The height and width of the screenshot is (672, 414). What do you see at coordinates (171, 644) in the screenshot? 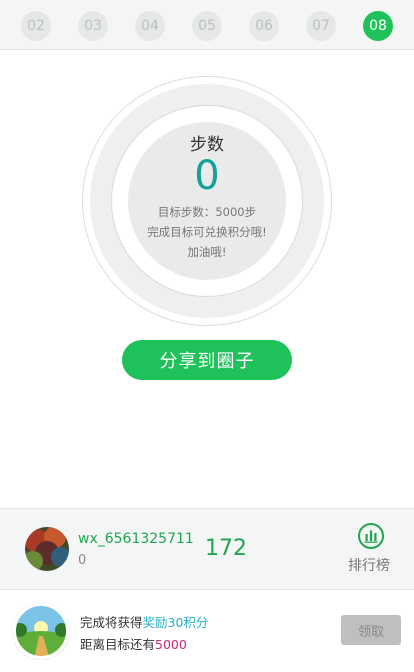
I see `remaining-steps: 5000` at bounding box center [171, 644].